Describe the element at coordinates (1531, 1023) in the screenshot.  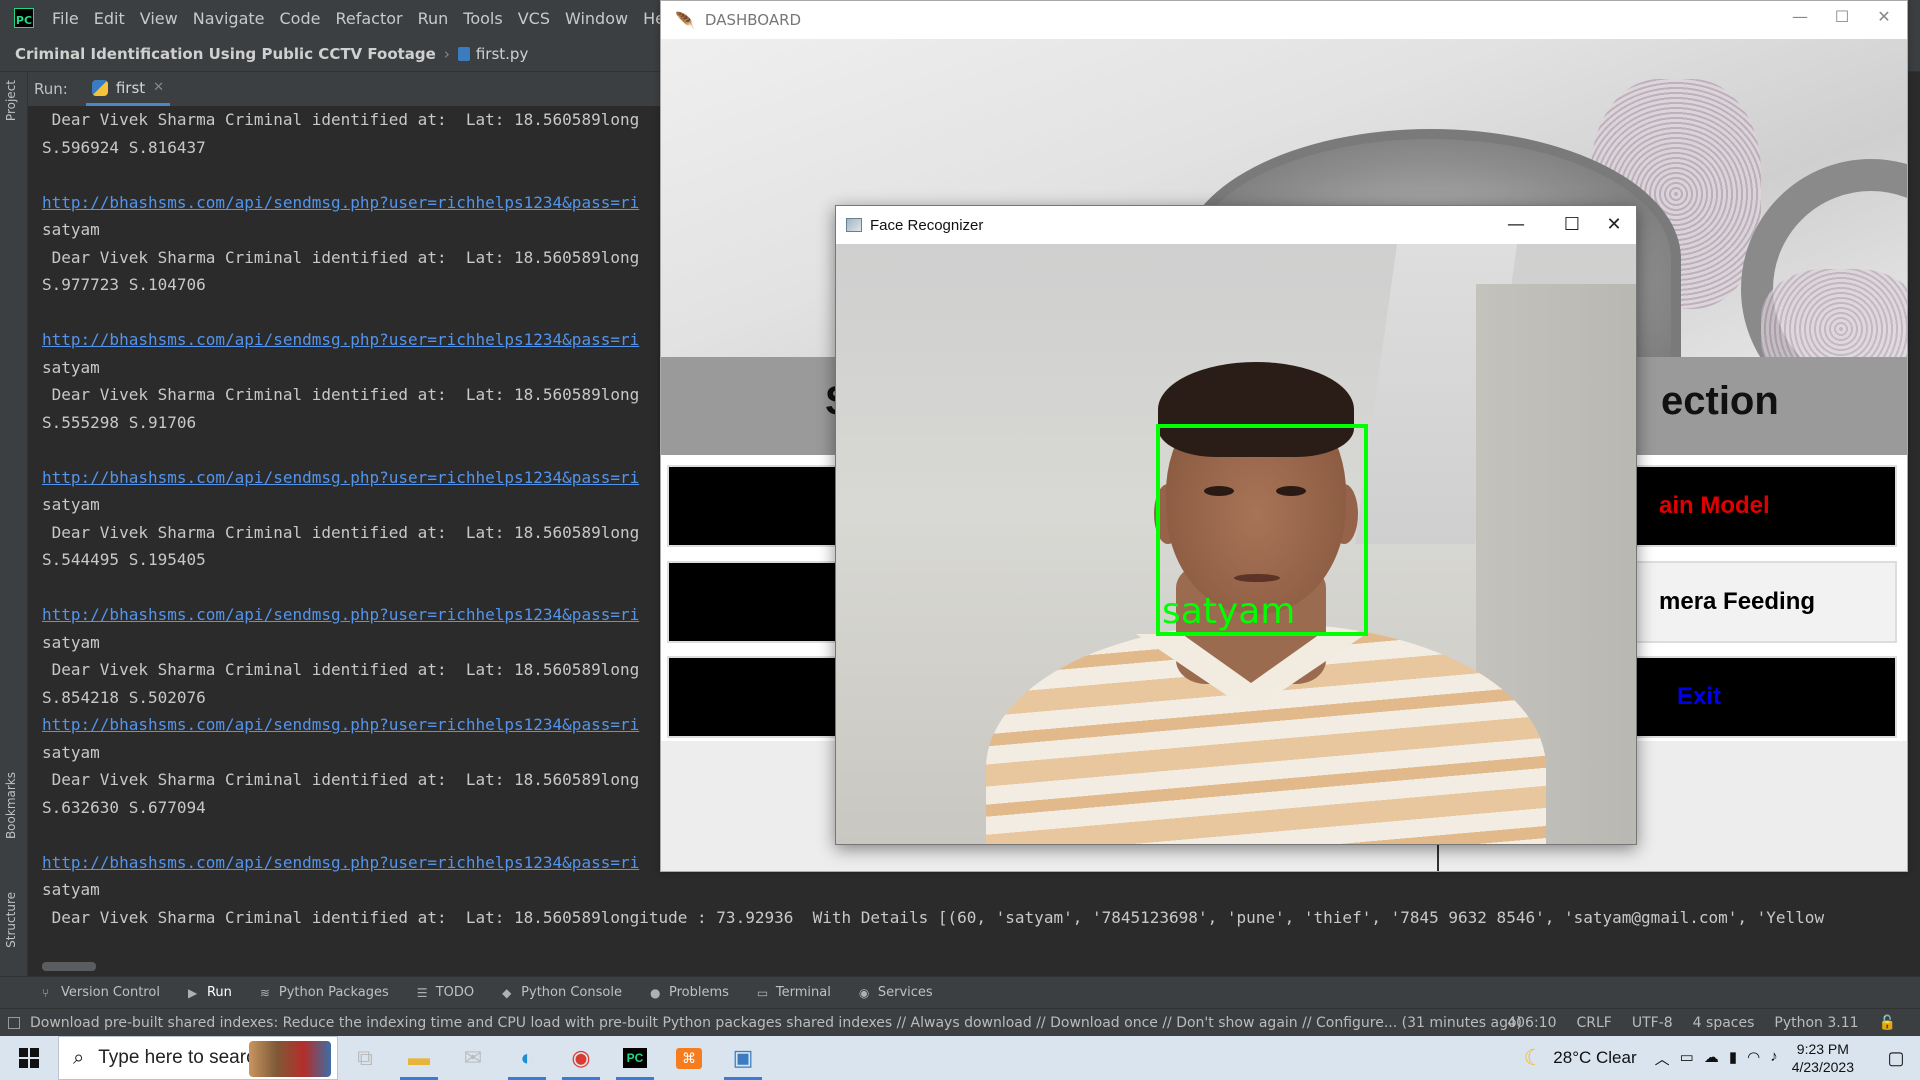
I see `caret-position: 406:10` at that location.